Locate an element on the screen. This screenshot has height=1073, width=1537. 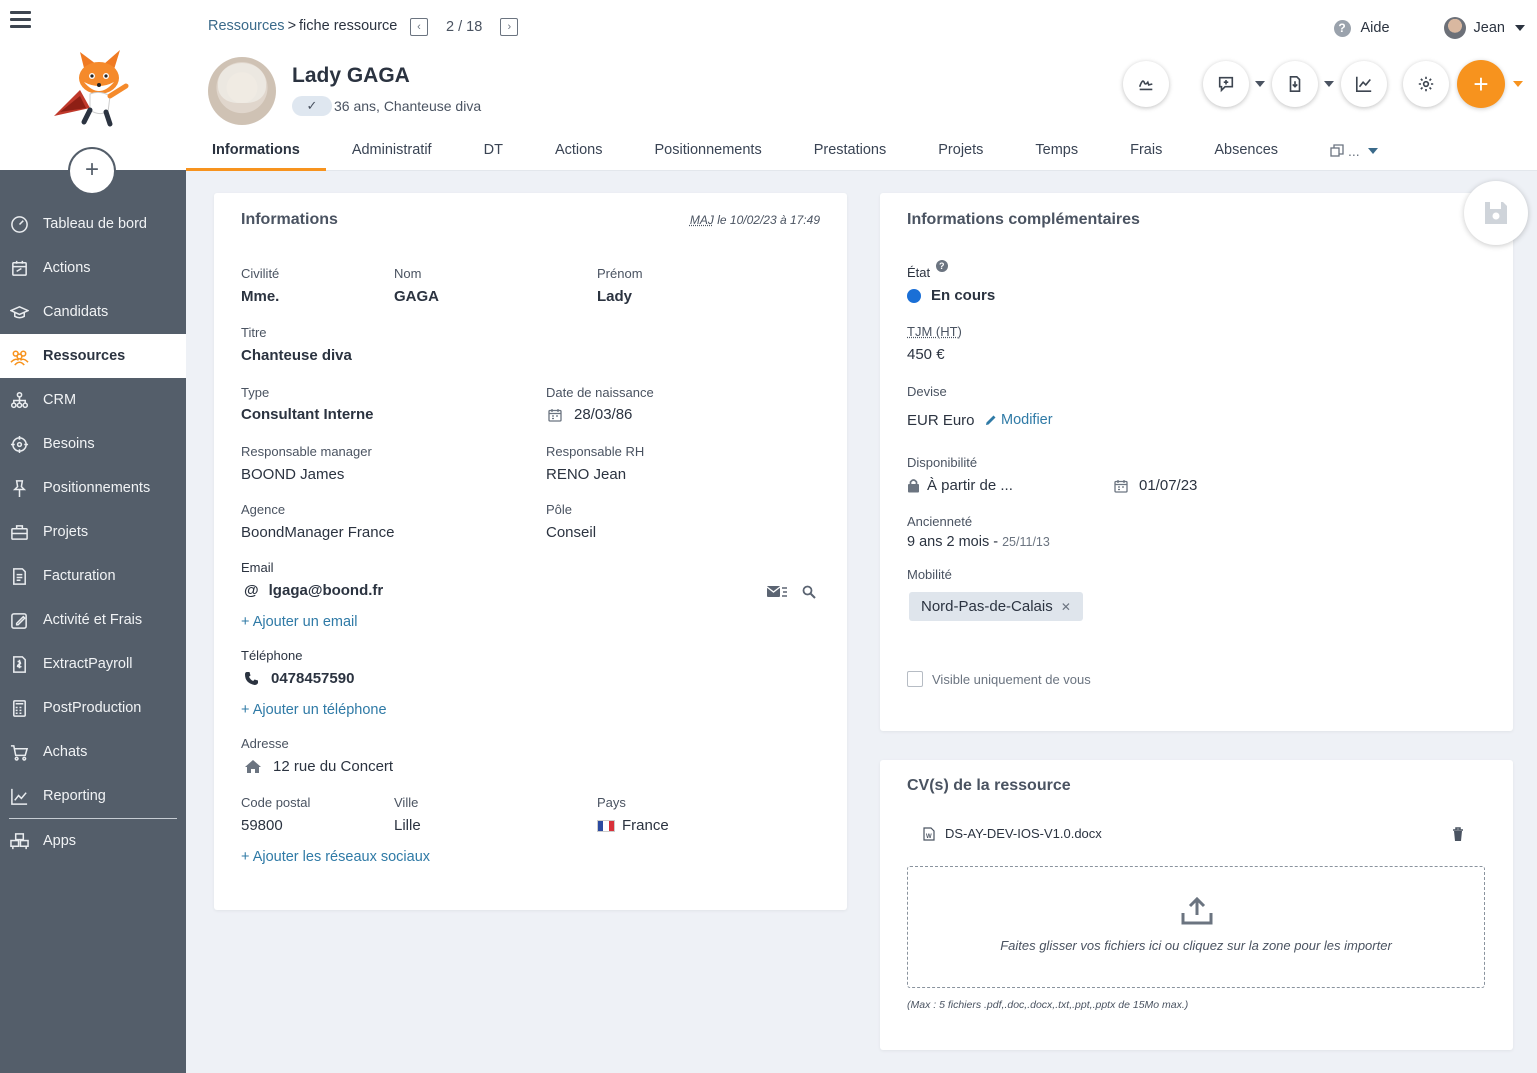
document-button is located at coordinates (1295, 84).